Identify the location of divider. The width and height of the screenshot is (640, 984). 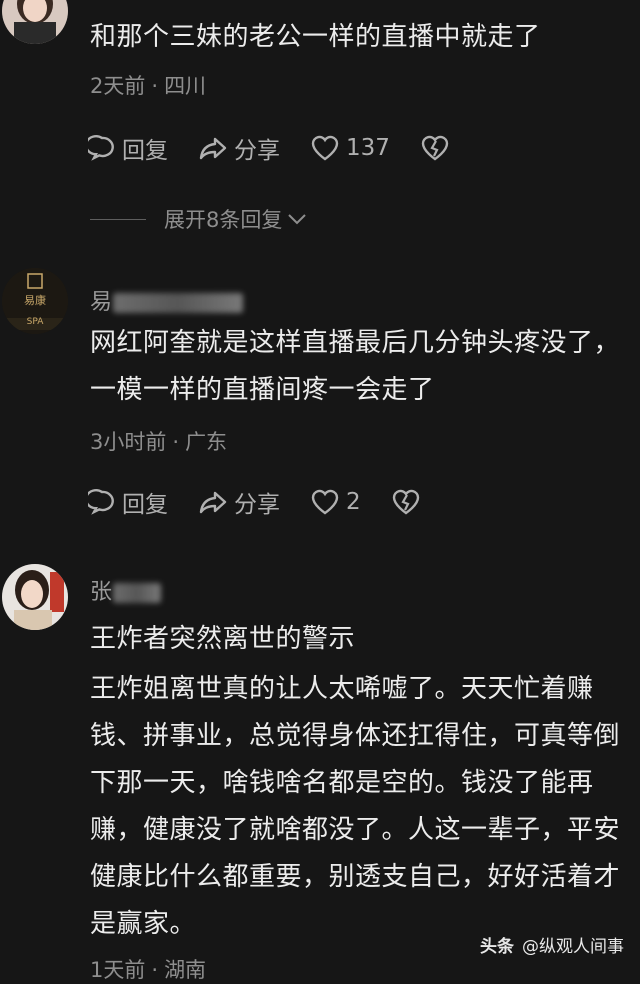
(118, 219).